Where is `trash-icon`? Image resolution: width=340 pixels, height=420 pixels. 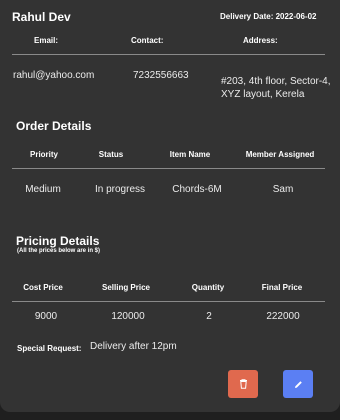 trash-icon is located at coordinates (243, 384).